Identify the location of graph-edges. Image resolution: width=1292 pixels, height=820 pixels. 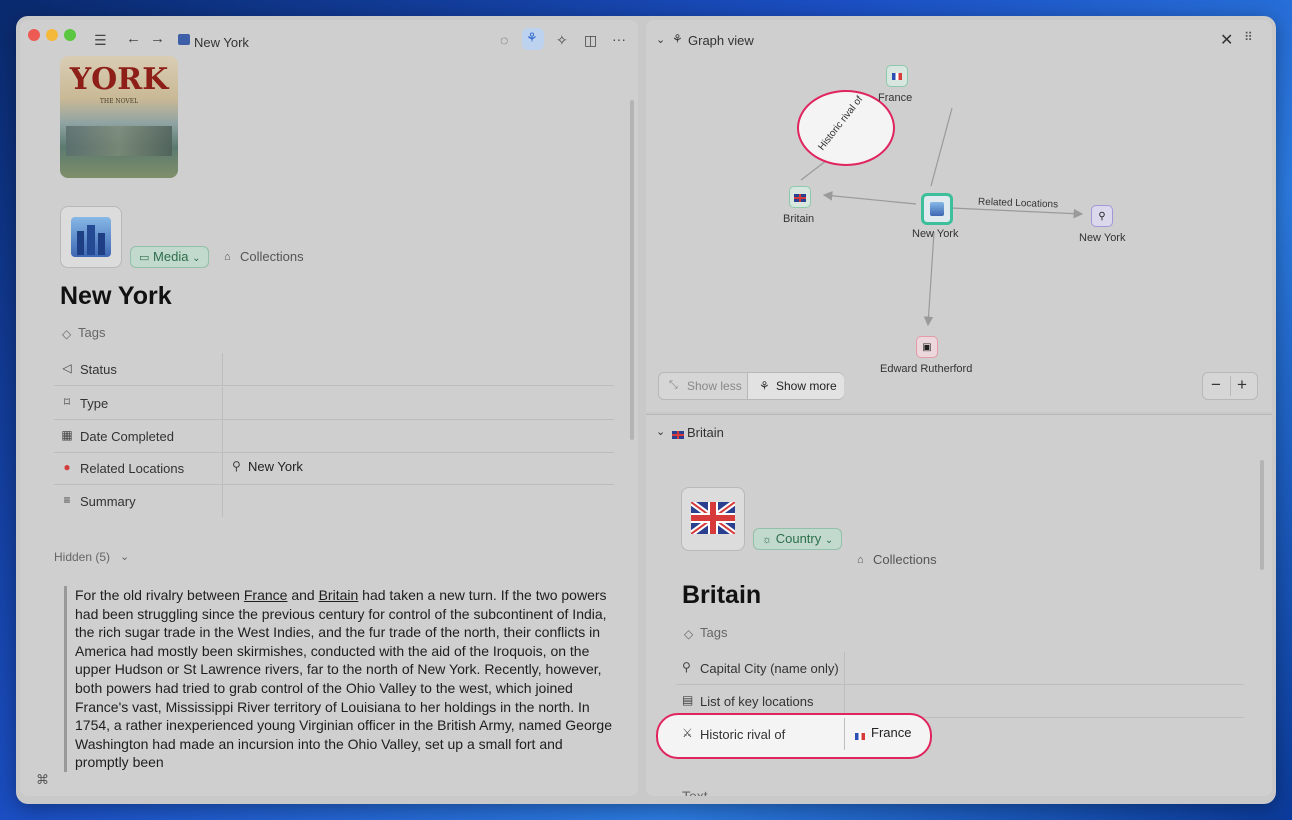
(942, 217).